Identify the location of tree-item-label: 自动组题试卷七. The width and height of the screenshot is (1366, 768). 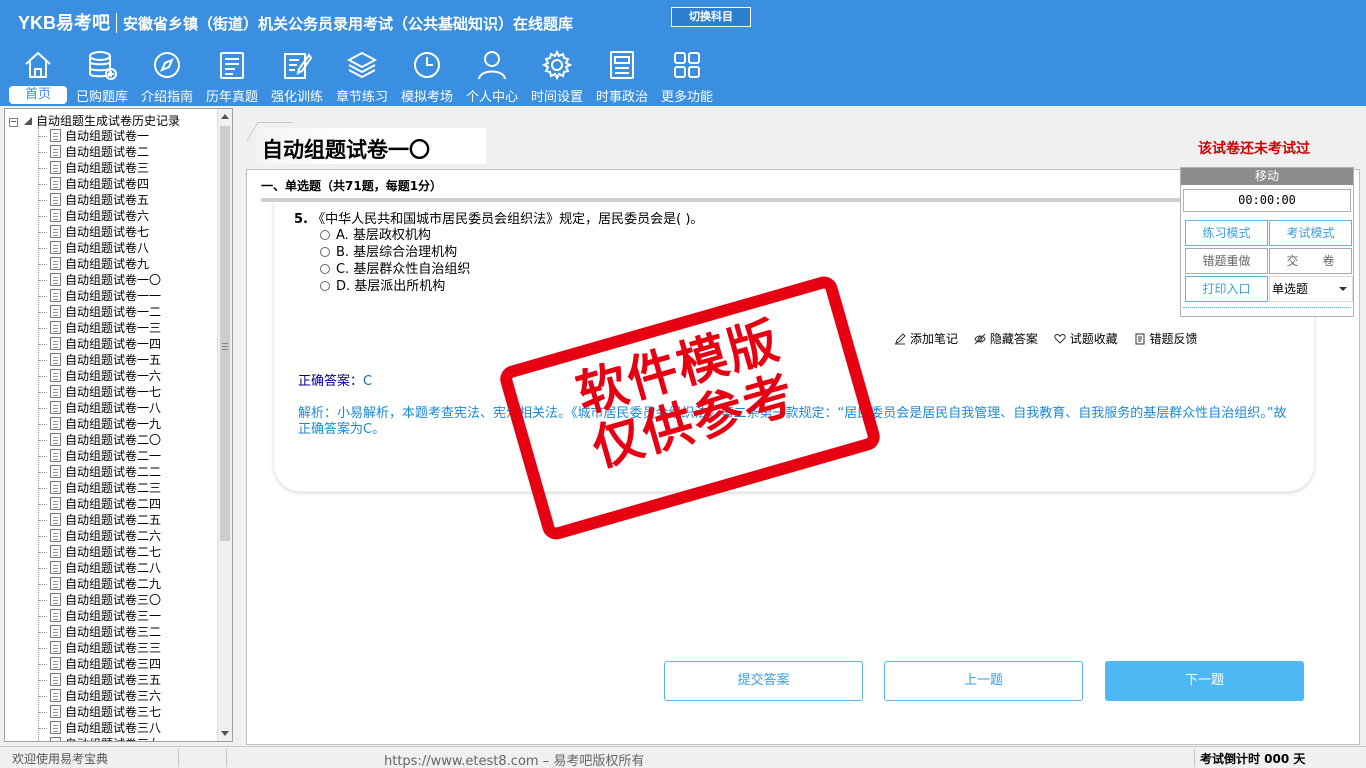
(107, 232).